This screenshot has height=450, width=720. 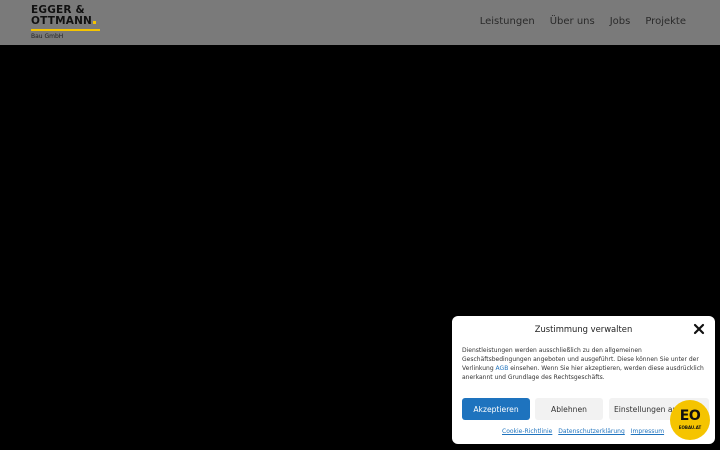 What do you see at coordinates (690, 427) in the screenshot?
I see `badge-sub-text: EOBAU.AT` at bounding box center [690, 427].